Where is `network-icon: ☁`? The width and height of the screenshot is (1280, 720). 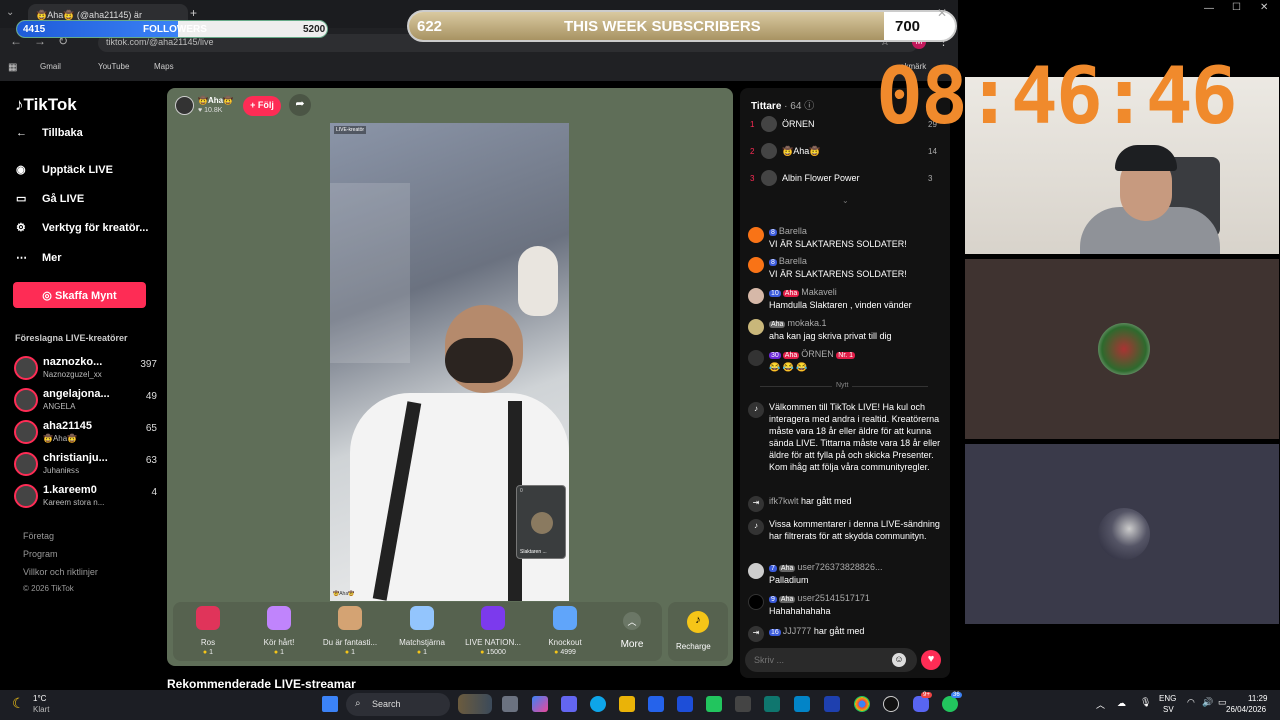 network-icon: ☁ is located at coordinates (1121, 703).